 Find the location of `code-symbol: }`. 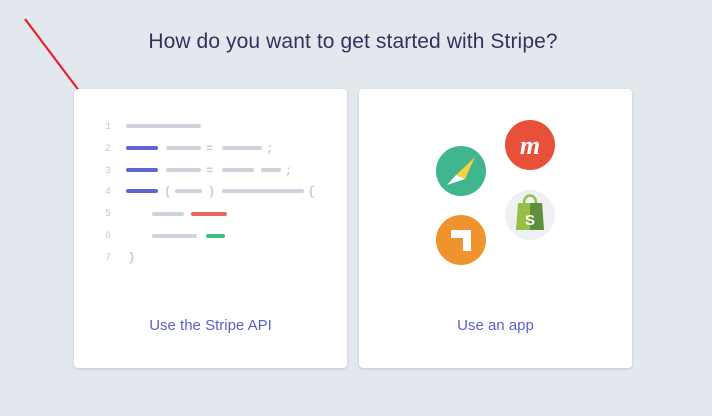

code-symbol: } is located at coordinates (131, 258).